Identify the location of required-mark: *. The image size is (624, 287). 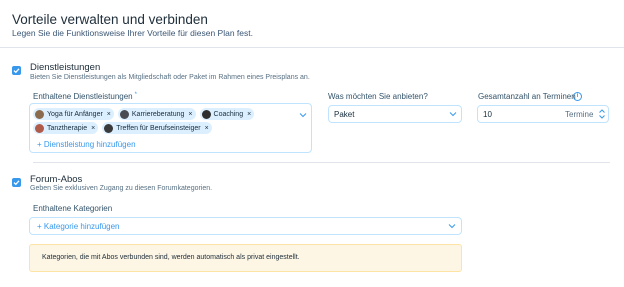
(135, 95).